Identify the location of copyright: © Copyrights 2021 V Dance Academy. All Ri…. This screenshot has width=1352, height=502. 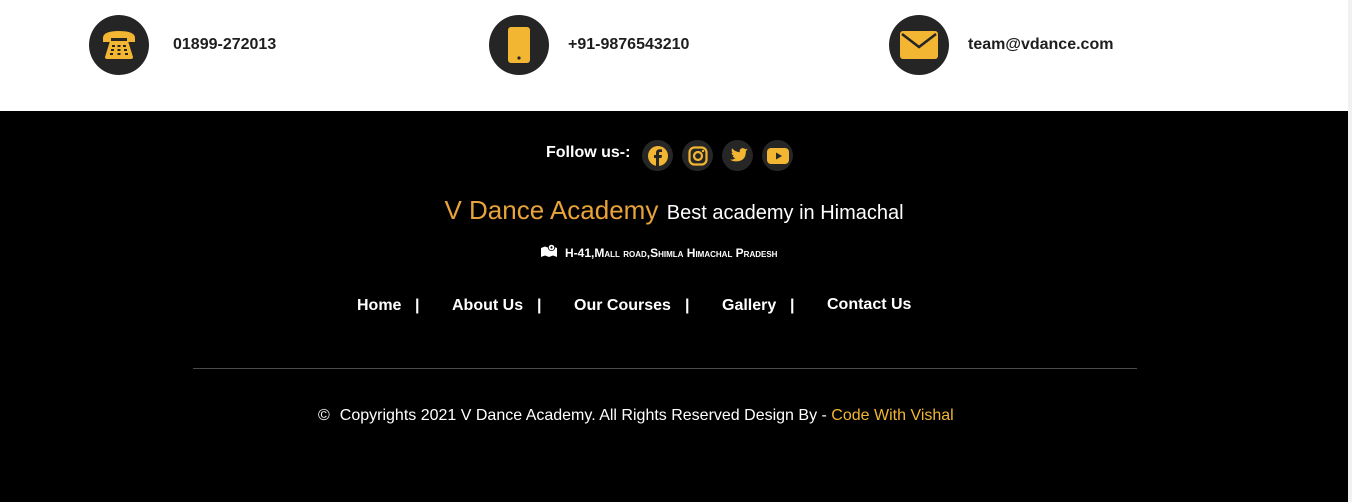
(636, 416).